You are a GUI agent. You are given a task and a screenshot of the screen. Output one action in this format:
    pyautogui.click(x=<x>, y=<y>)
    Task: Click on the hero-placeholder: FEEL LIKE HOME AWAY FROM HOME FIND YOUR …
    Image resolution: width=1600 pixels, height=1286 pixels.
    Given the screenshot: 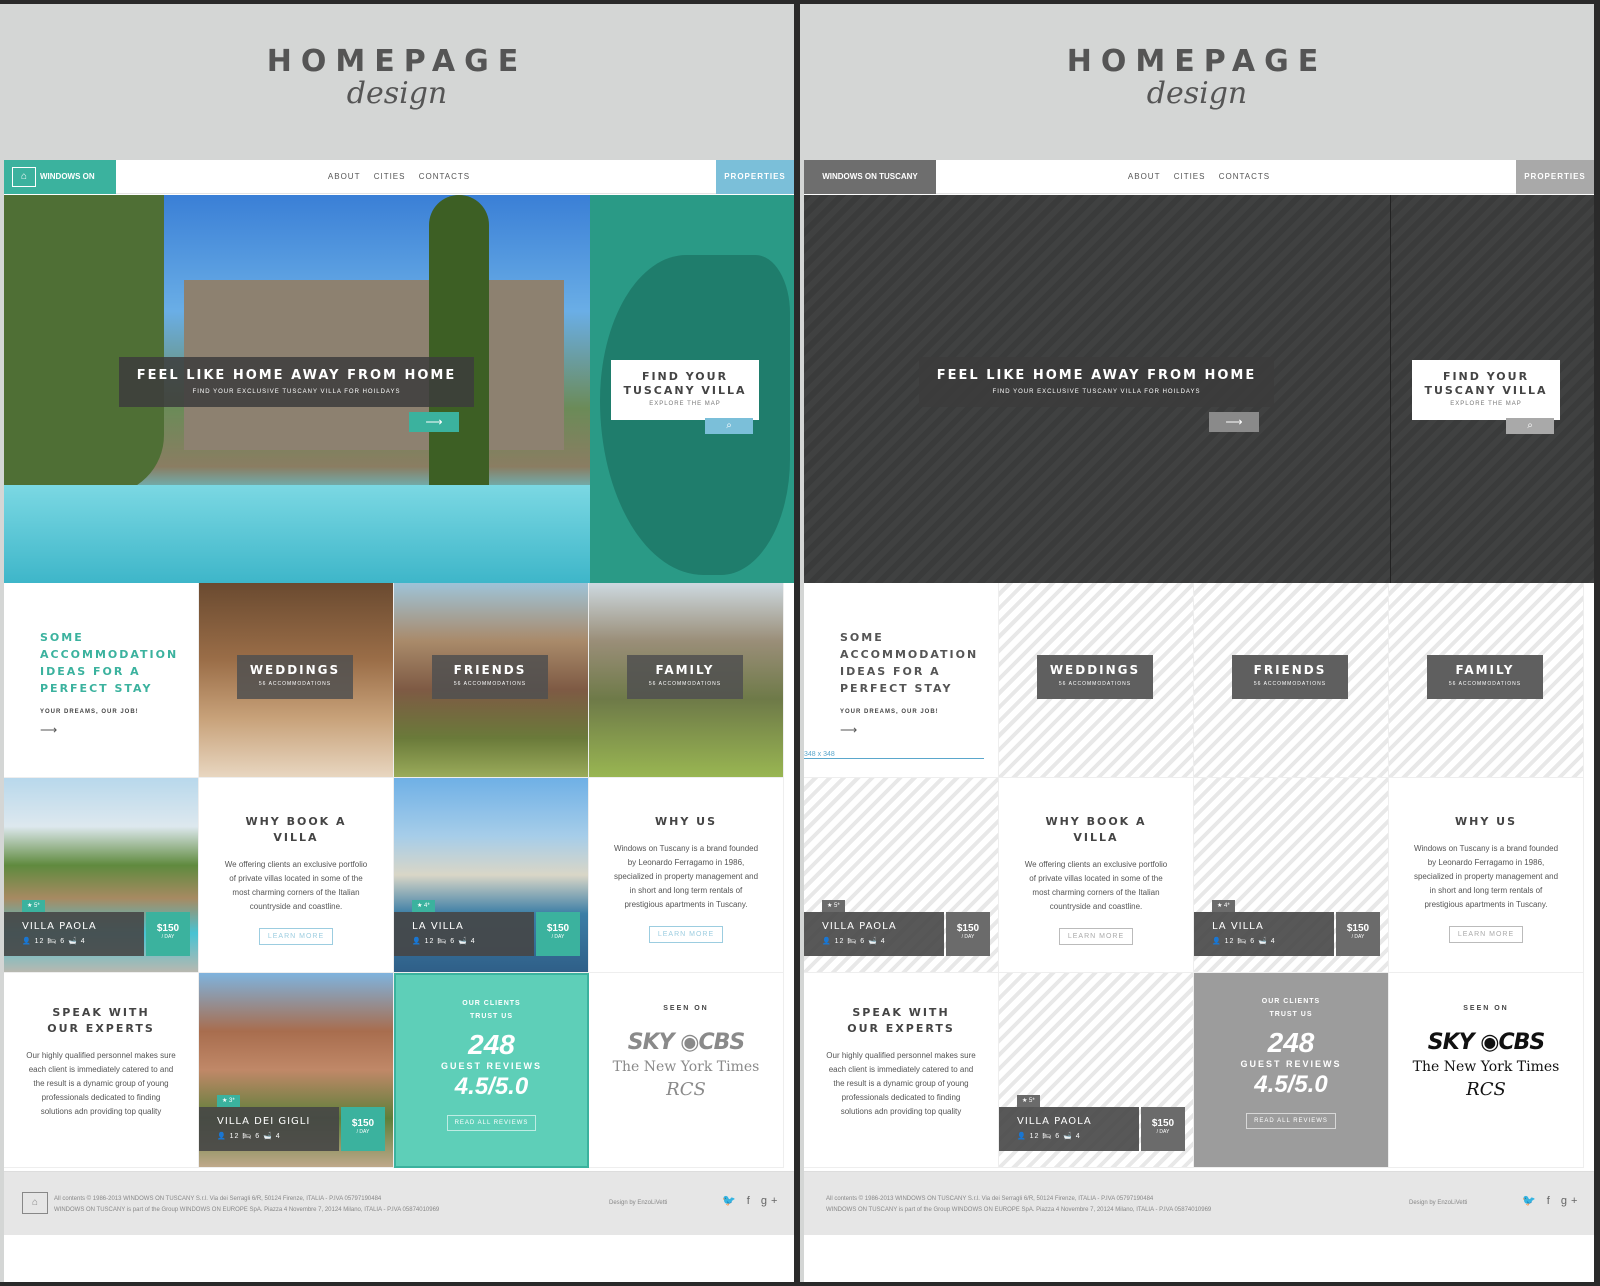 What is the action you would take?
    pyautogui.click(x=1097, y=389)
    